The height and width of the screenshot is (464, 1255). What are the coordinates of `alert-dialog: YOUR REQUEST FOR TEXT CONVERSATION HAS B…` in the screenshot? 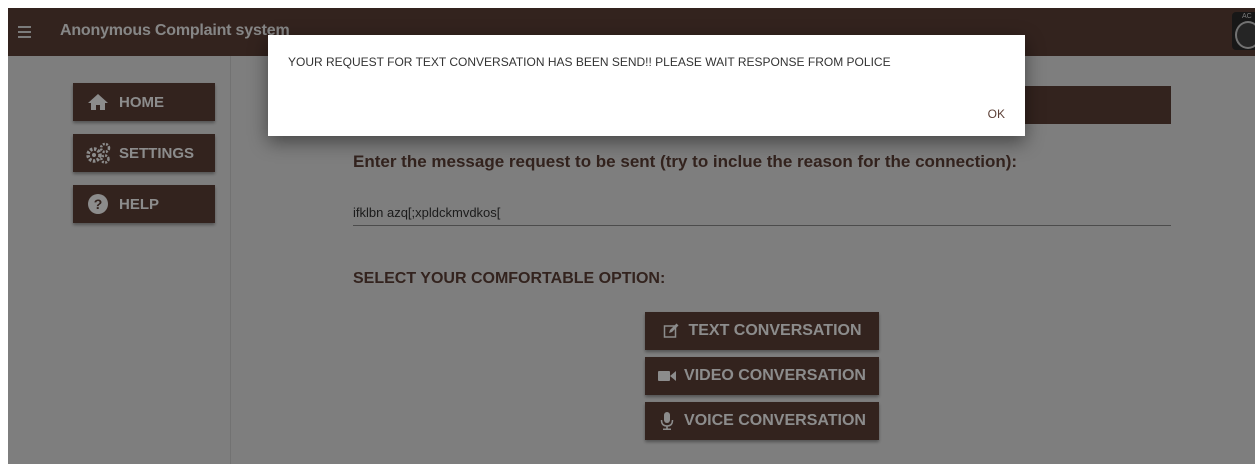 It's located at (646, 85).